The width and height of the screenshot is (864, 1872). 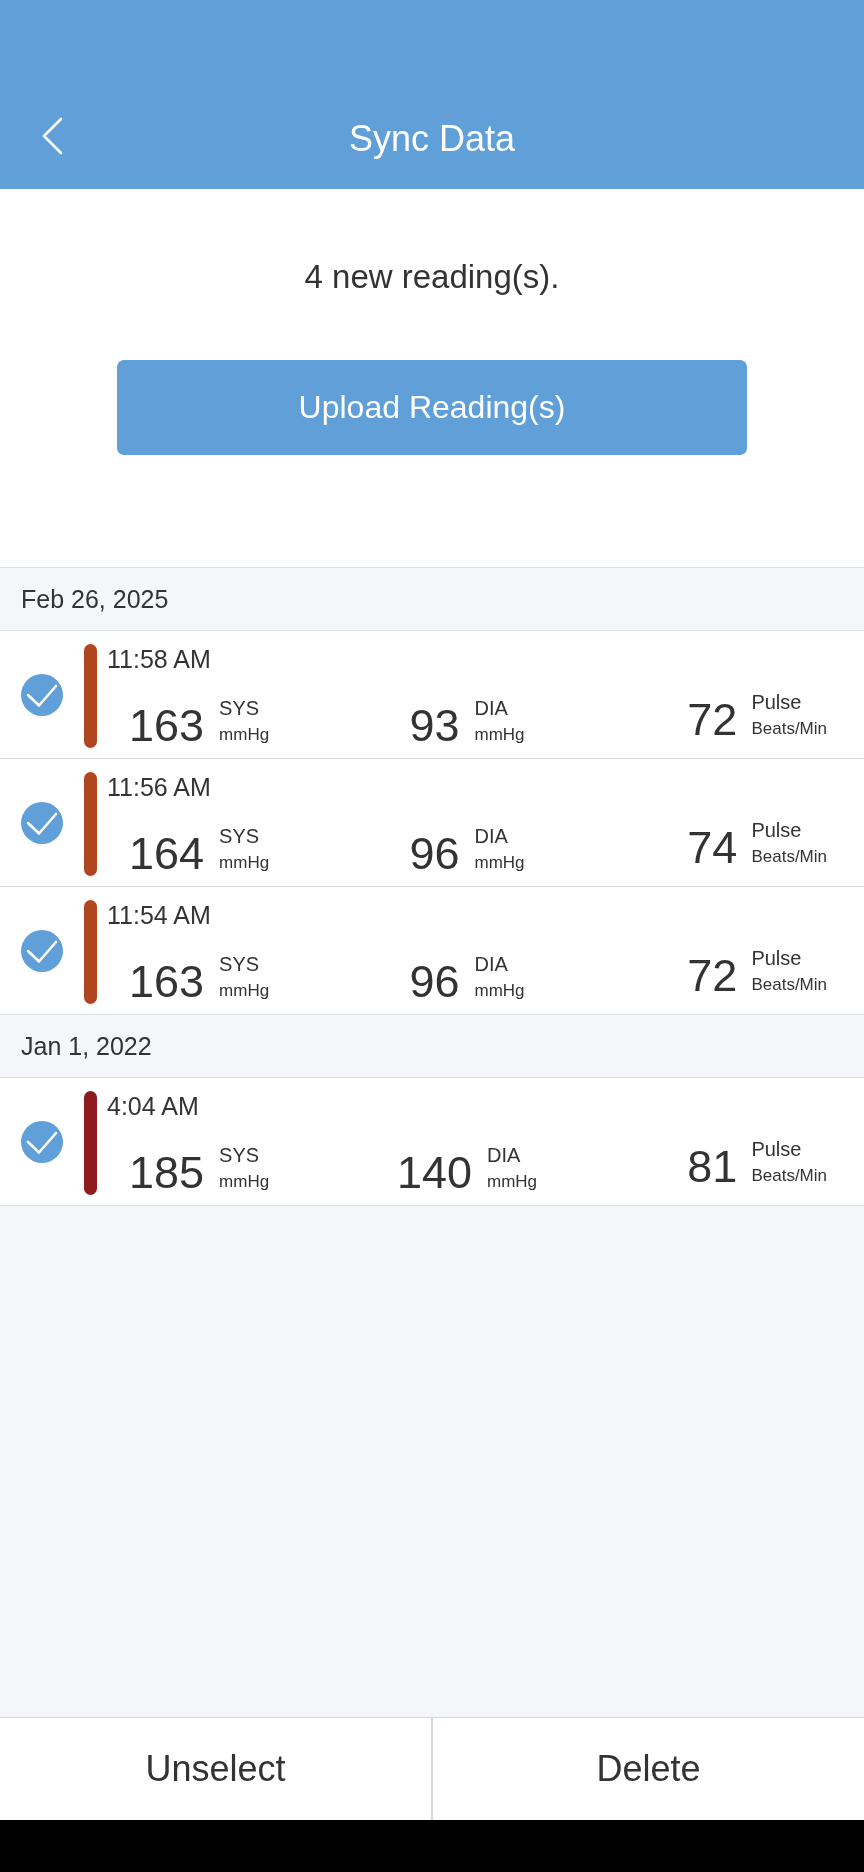 I want to click on summary-text: 4 new reading(s)., so click(x=432, y=277).